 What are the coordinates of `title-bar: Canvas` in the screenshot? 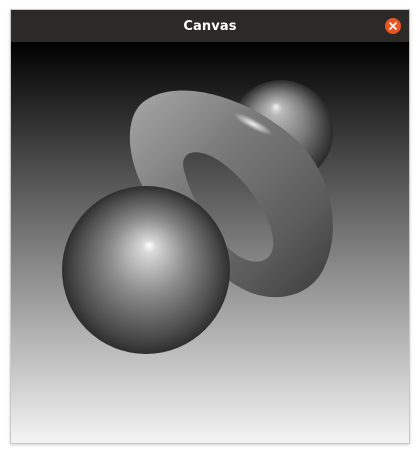 It's located at (210, 26).